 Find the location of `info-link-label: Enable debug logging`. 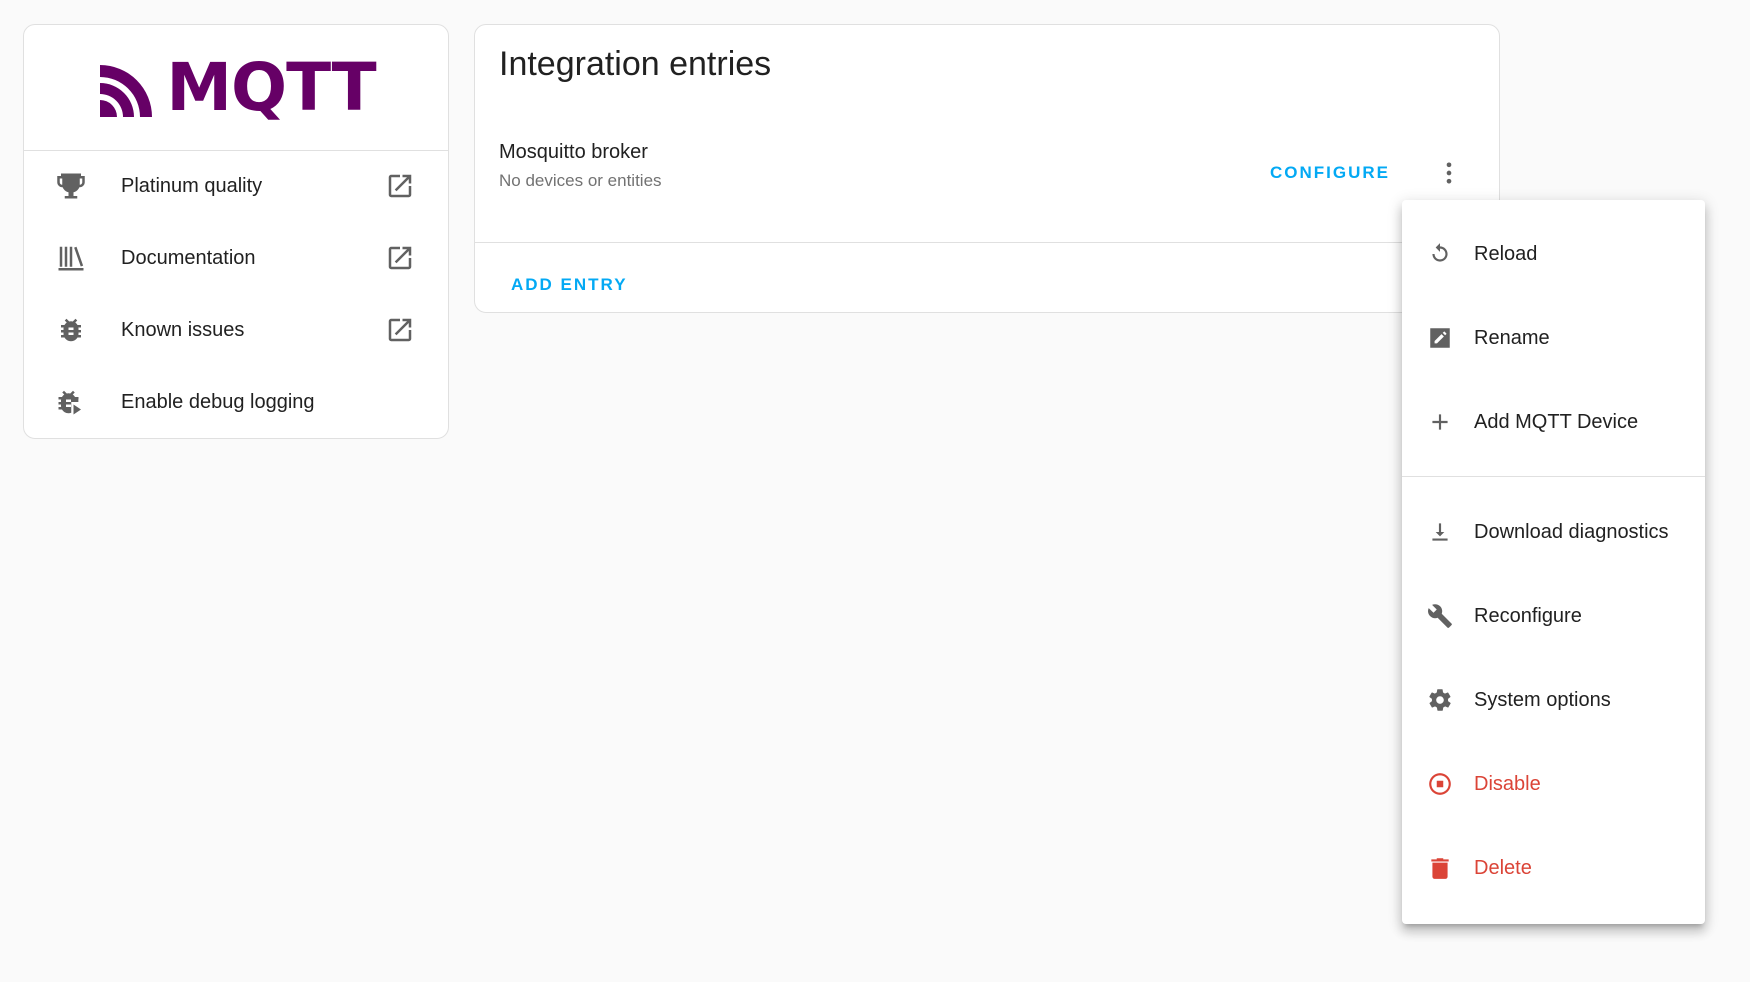

info-link-label: Enable debug logging is located at coordinates (218, 401).